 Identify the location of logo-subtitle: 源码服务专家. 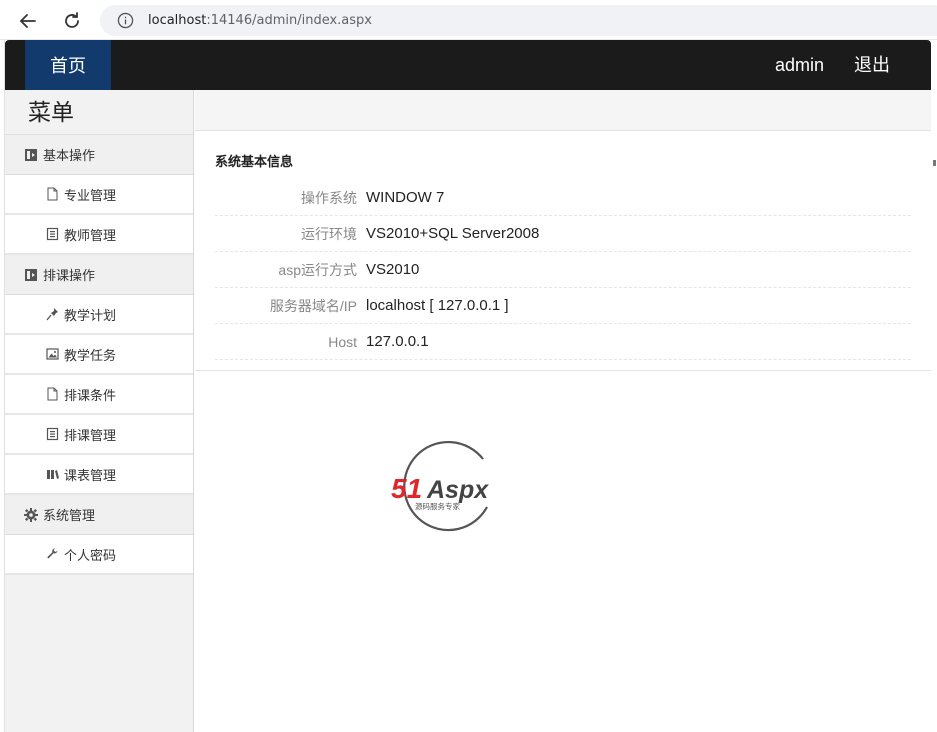
(437, 506).